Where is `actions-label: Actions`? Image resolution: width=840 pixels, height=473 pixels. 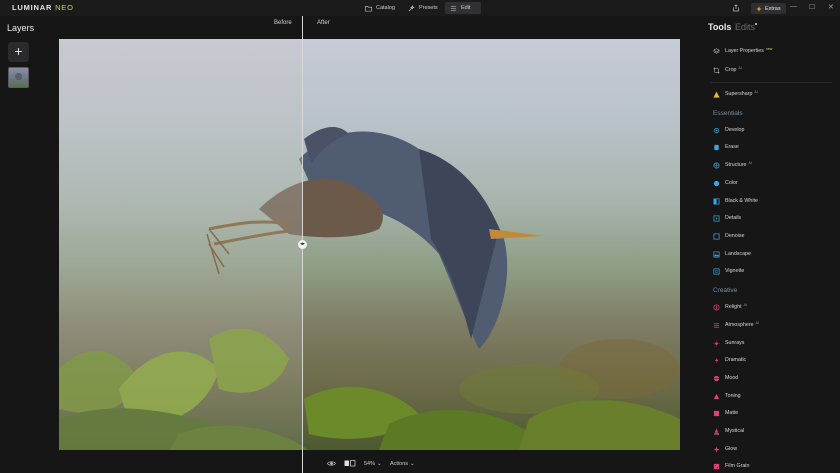 actions-label: Actions is located at coordinates (399, 463).